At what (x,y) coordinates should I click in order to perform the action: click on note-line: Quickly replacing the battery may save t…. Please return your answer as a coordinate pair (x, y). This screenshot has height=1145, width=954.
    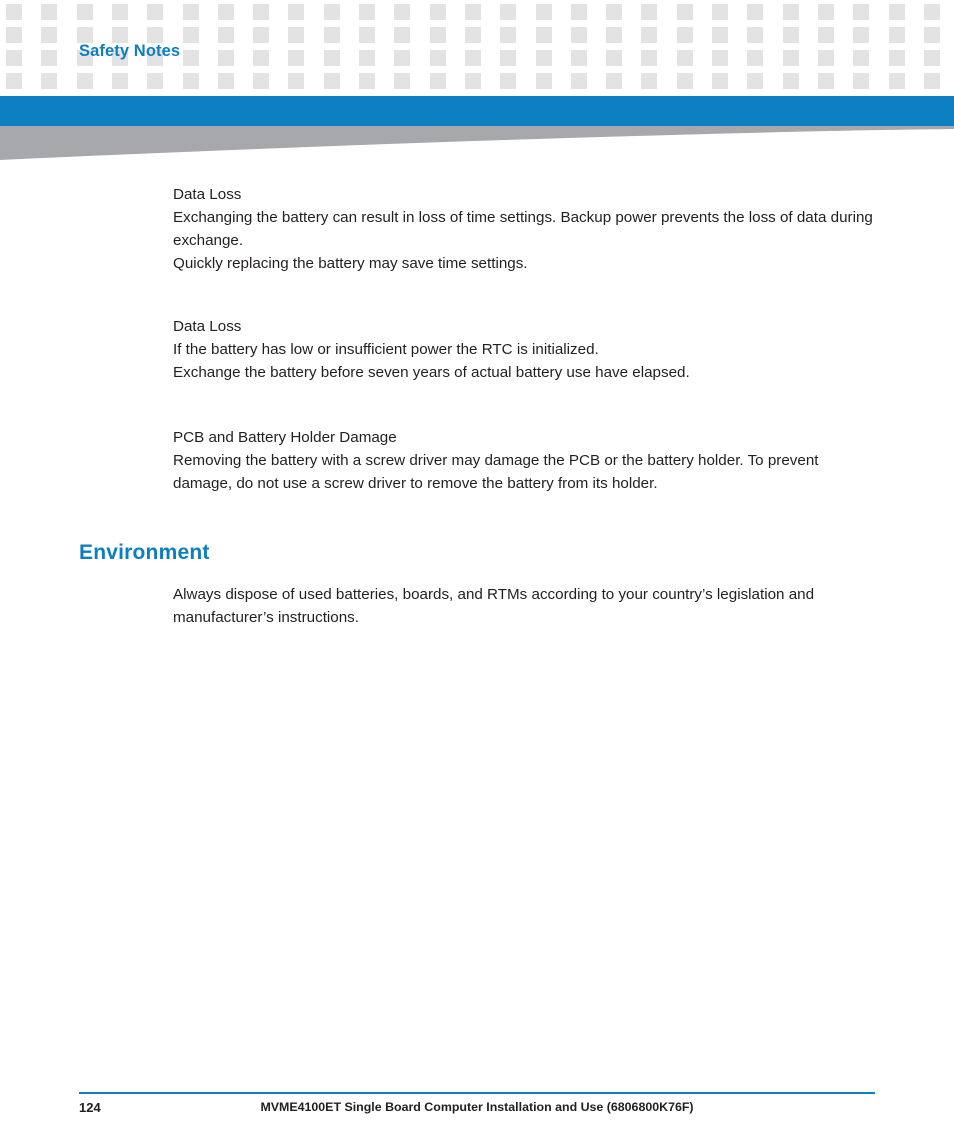
    Looking at the image, I should click on (350, 263).